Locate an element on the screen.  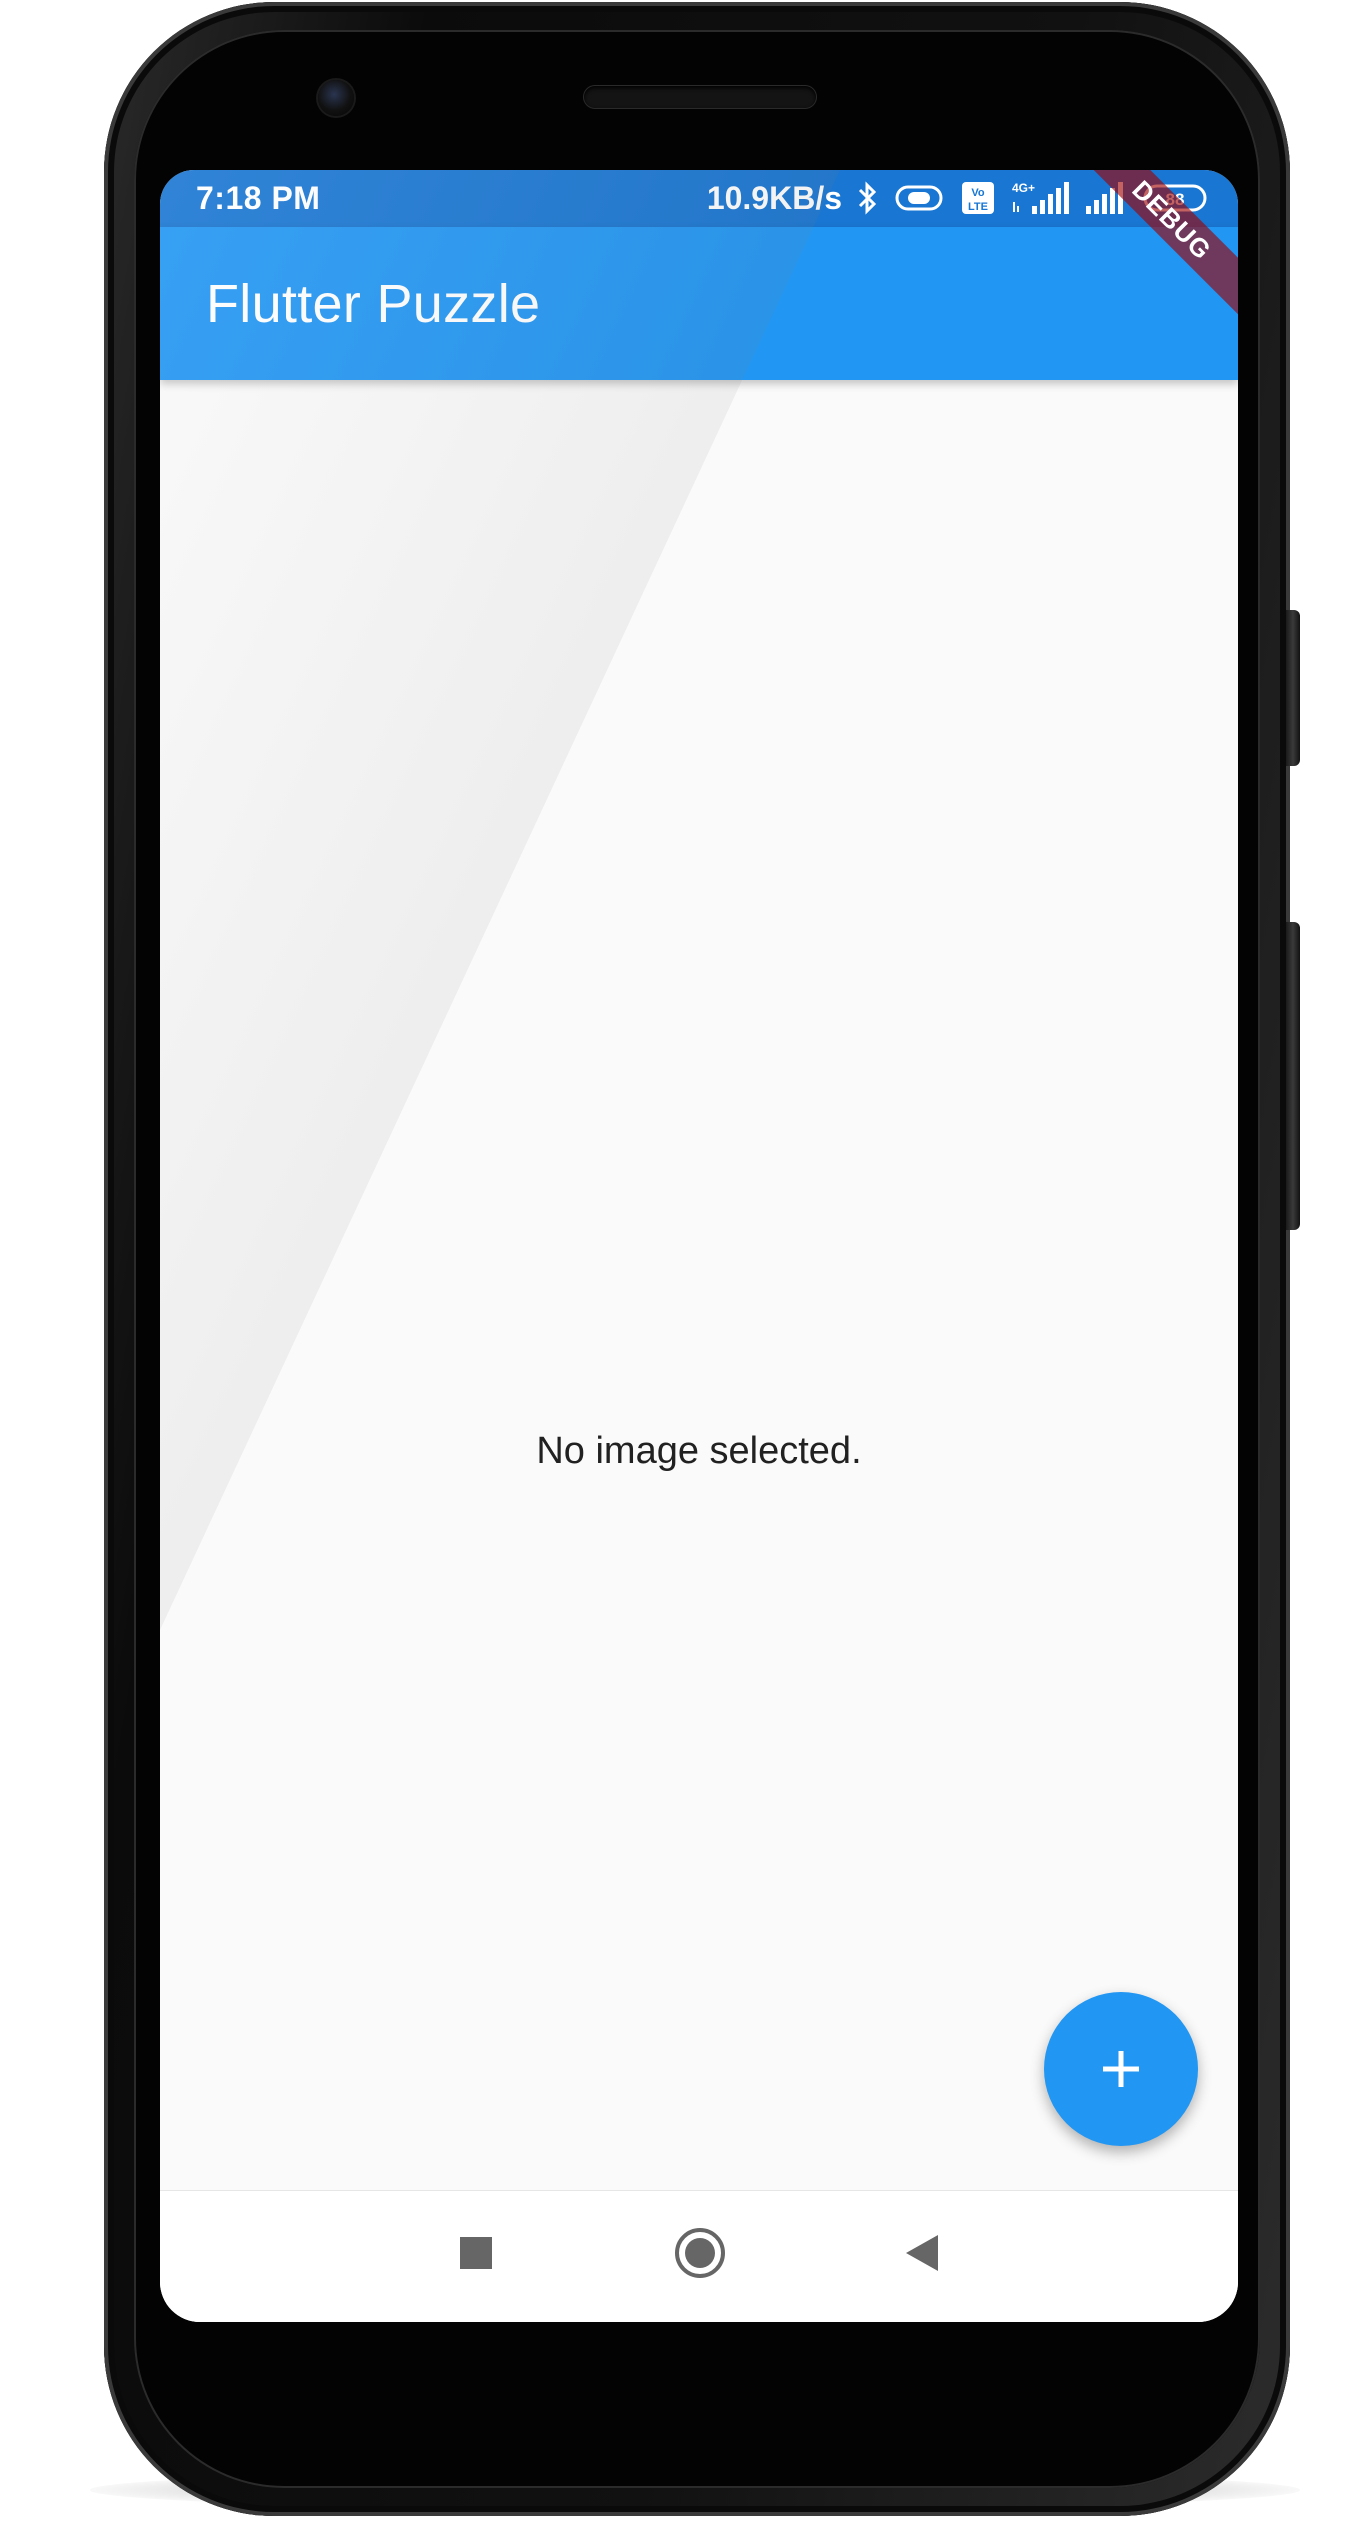
back-button is located at coordinates (922, 2253).